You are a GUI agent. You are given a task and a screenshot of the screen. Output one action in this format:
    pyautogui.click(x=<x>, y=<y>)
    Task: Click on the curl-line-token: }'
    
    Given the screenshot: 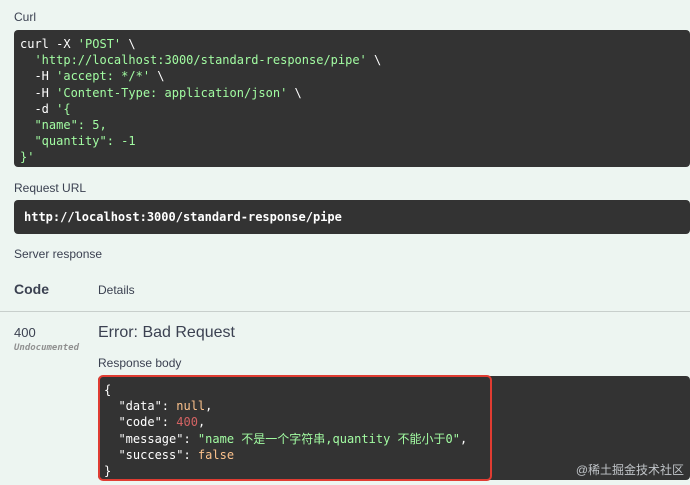 What is the action you would take?
    pyautogui.click(x=27, y=157)
    